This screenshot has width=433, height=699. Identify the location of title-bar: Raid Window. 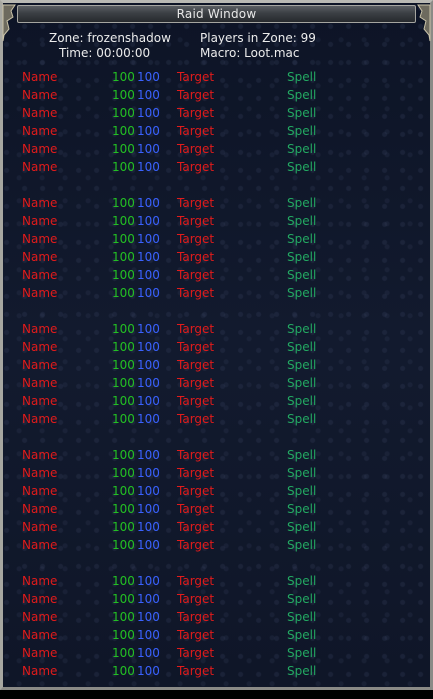
(216, 14).